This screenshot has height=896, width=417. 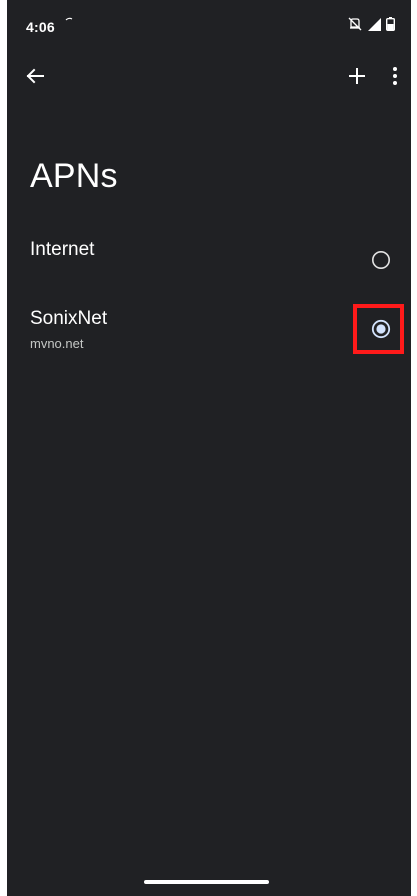 What do you see at coordinates (390, 24) in the screenshot?
I see `battery-icon` at bounding box center [390, 24].